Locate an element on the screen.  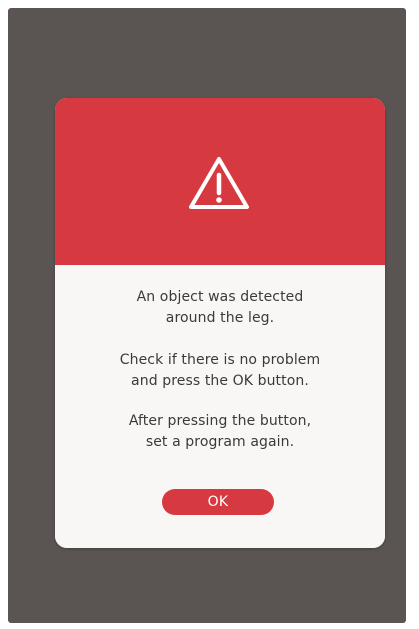
message-line: around the leg. is located at coordinates (220, 318).